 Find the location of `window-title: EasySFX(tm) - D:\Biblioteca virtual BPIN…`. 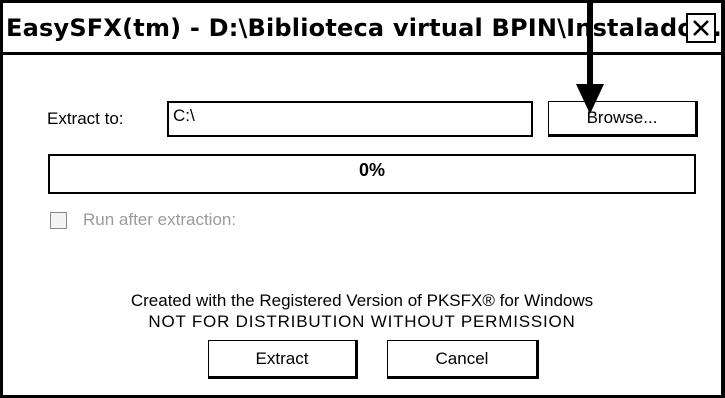

window-title: EasySFX(tm) - D:\Biblioteca virtual BPIN… is located at coordinates (364, 28).